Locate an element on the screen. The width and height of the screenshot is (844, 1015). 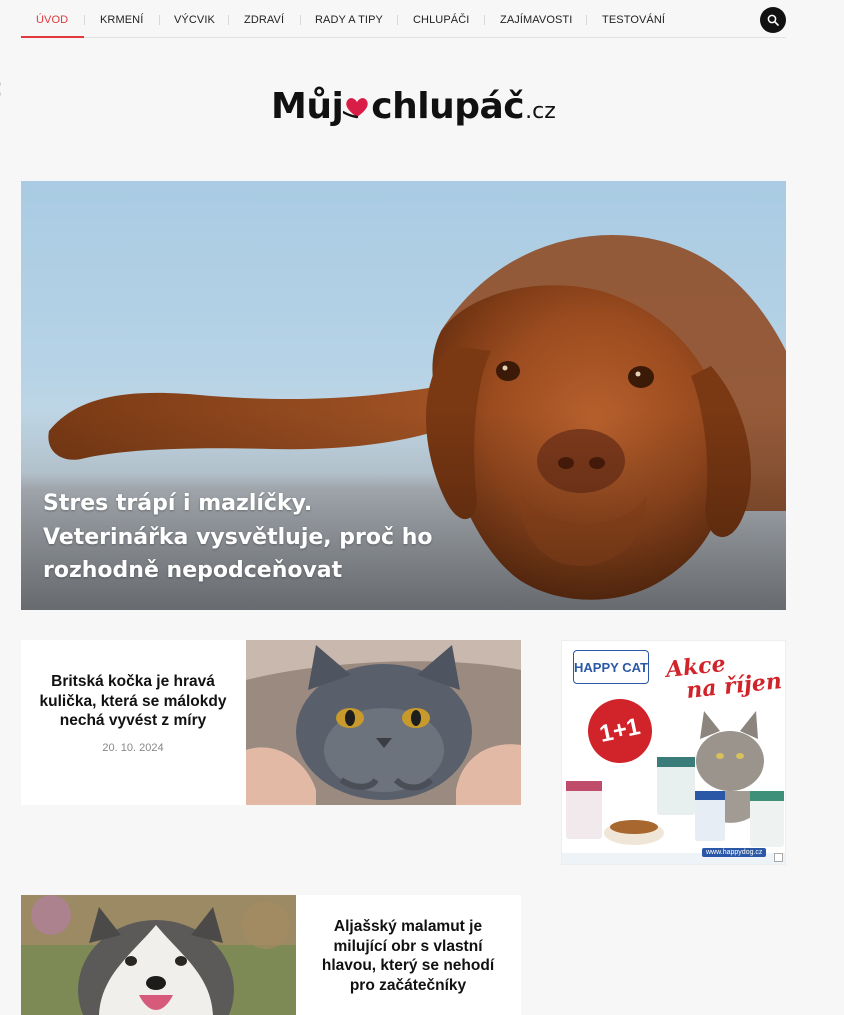
ad-brand-logo: HAPPY CAT is located at coordinates (611, 667).